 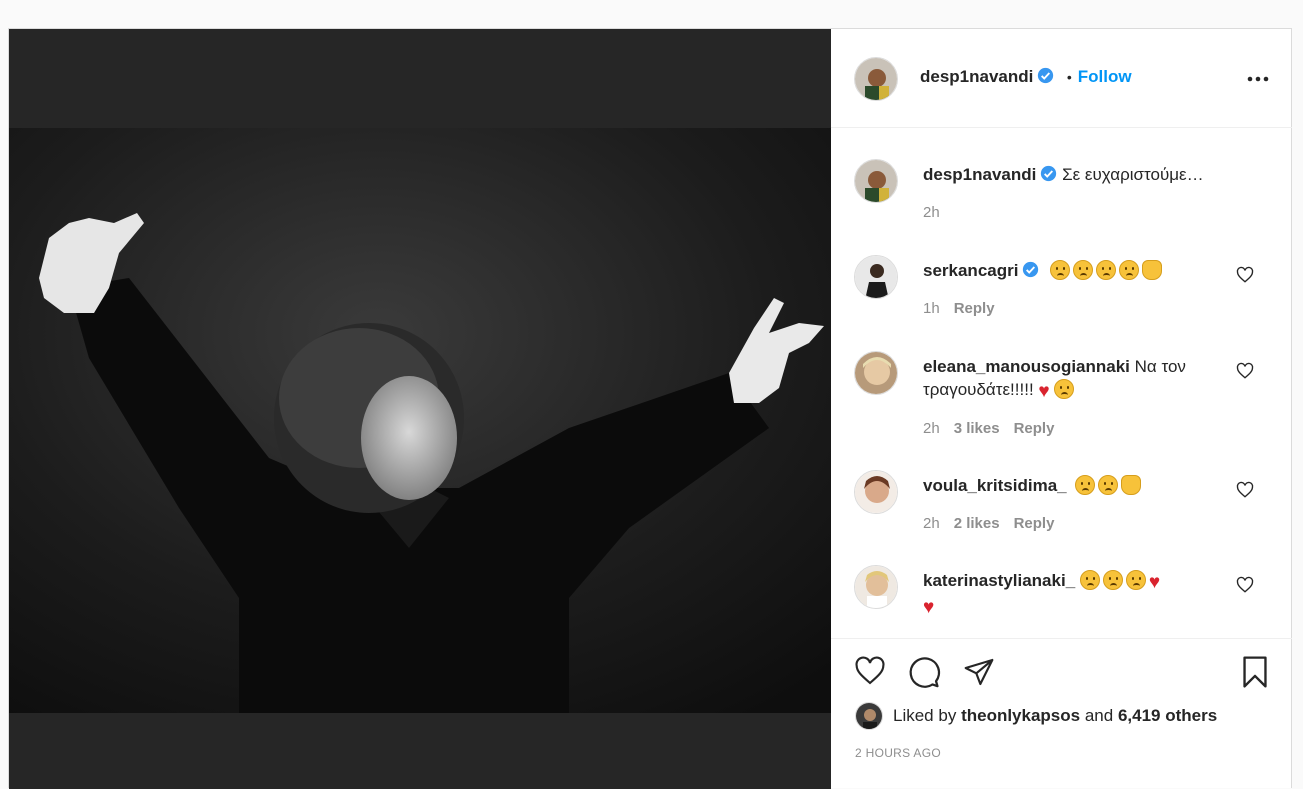 I want to click on clapping-hands-icon, so click(x=1131, y=485).